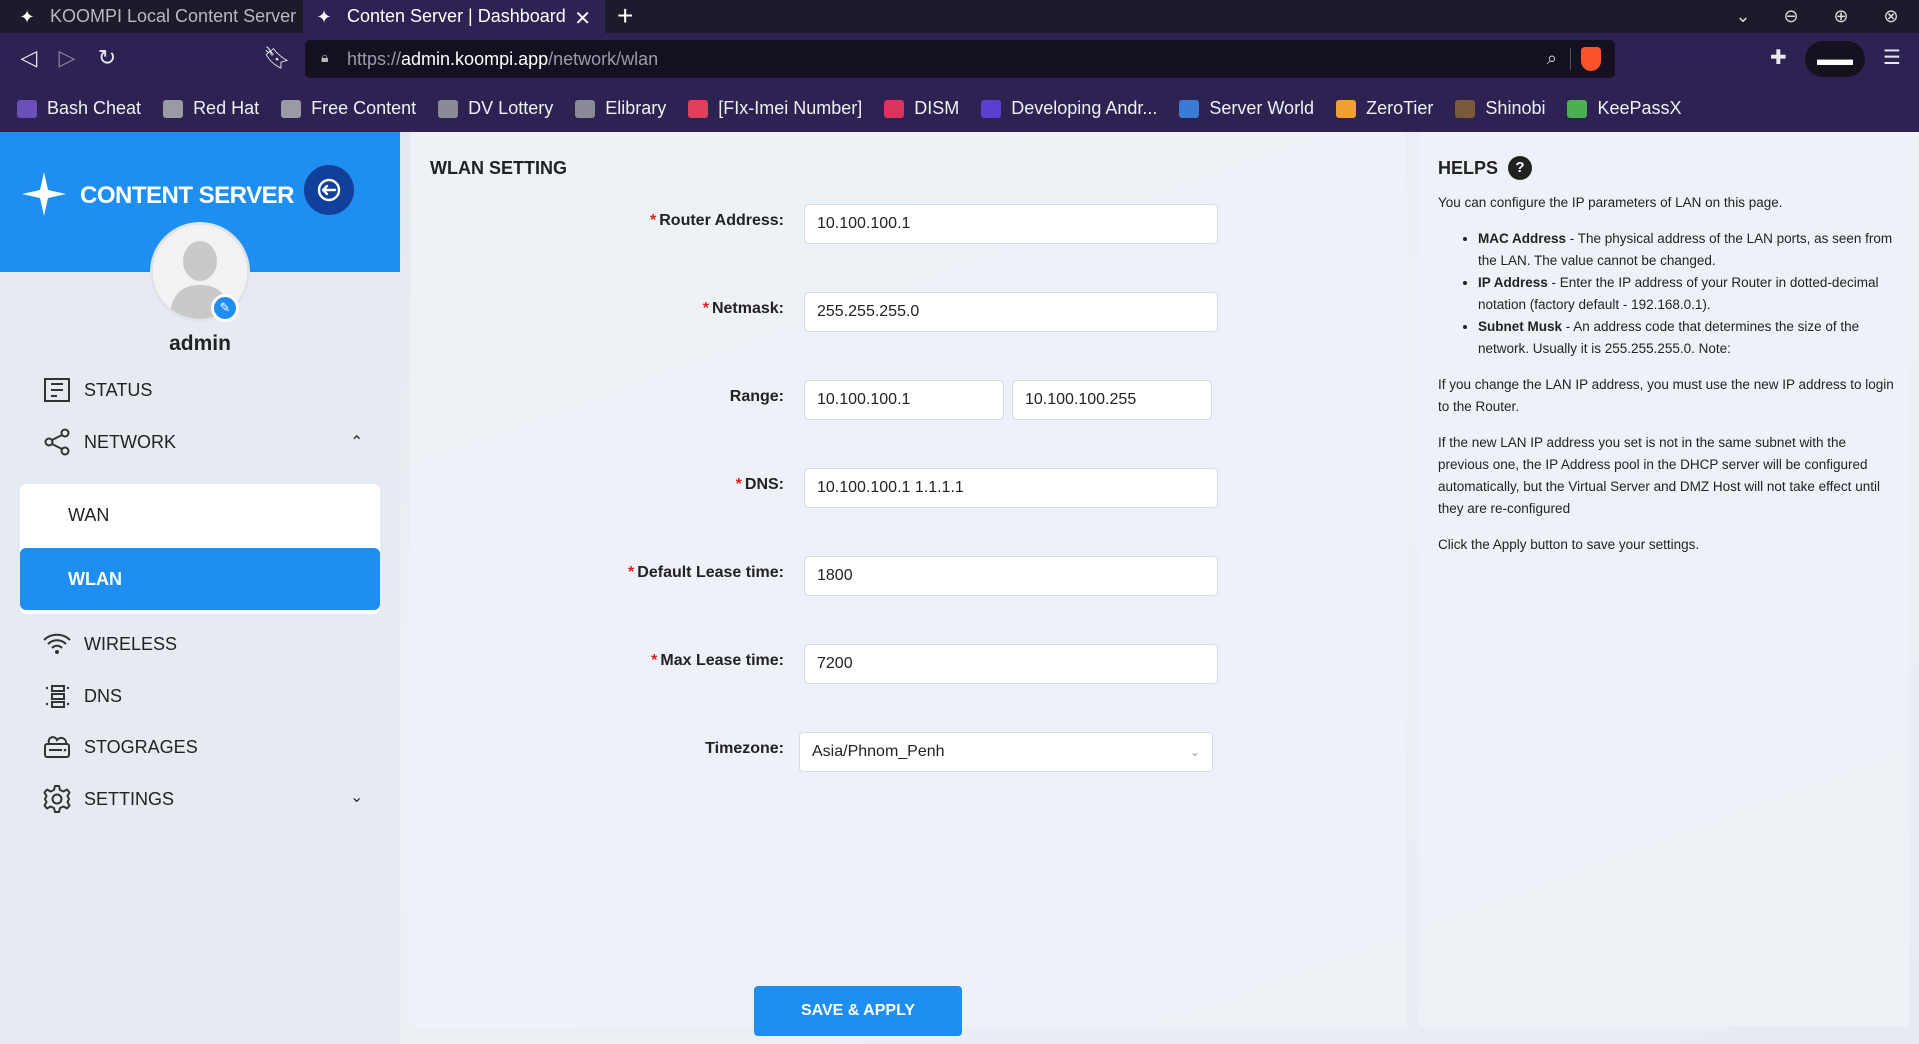 This screenshot has width=1919, height=1044. Describe the element at coordinates (1006, 752) in the screenshot. I see `timezone-select: Asia/Phnom_Penh ⌄` at that location.